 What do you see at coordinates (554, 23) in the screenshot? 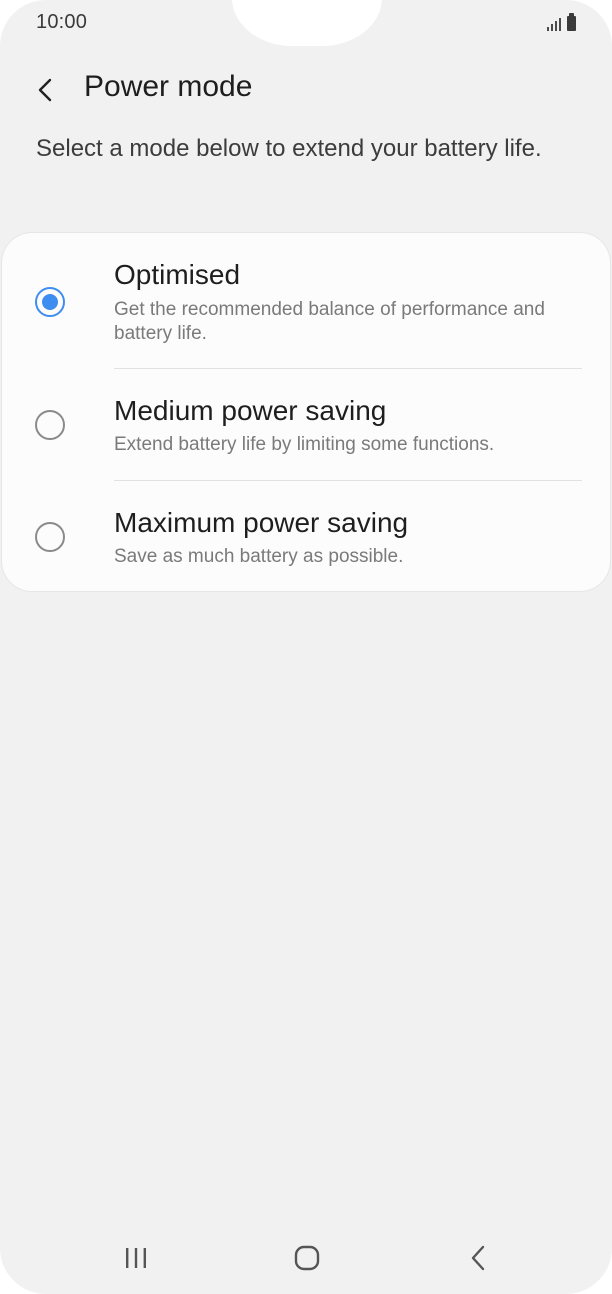
I see `signal-icon` at bounding box center [554, 23].